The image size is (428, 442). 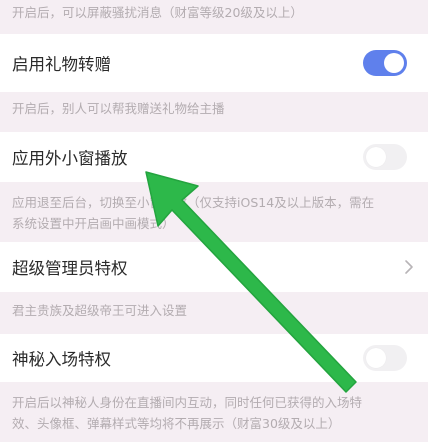 I want to click on hint-block-gift-transfer: 开启后，别人可以帮我赠送礼物给主播, so click(x=214, y=112).